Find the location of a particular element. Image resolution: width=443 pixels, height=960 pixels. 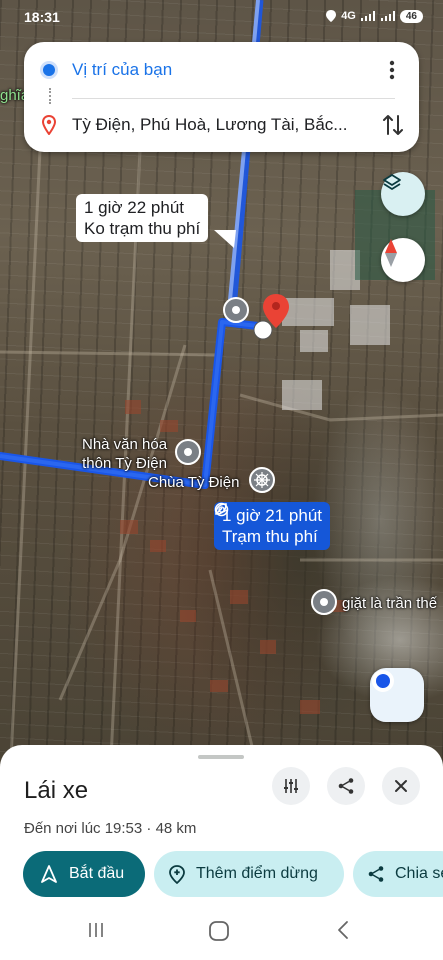

status-icons: 4G 46 is located at coordinates (374, 16).